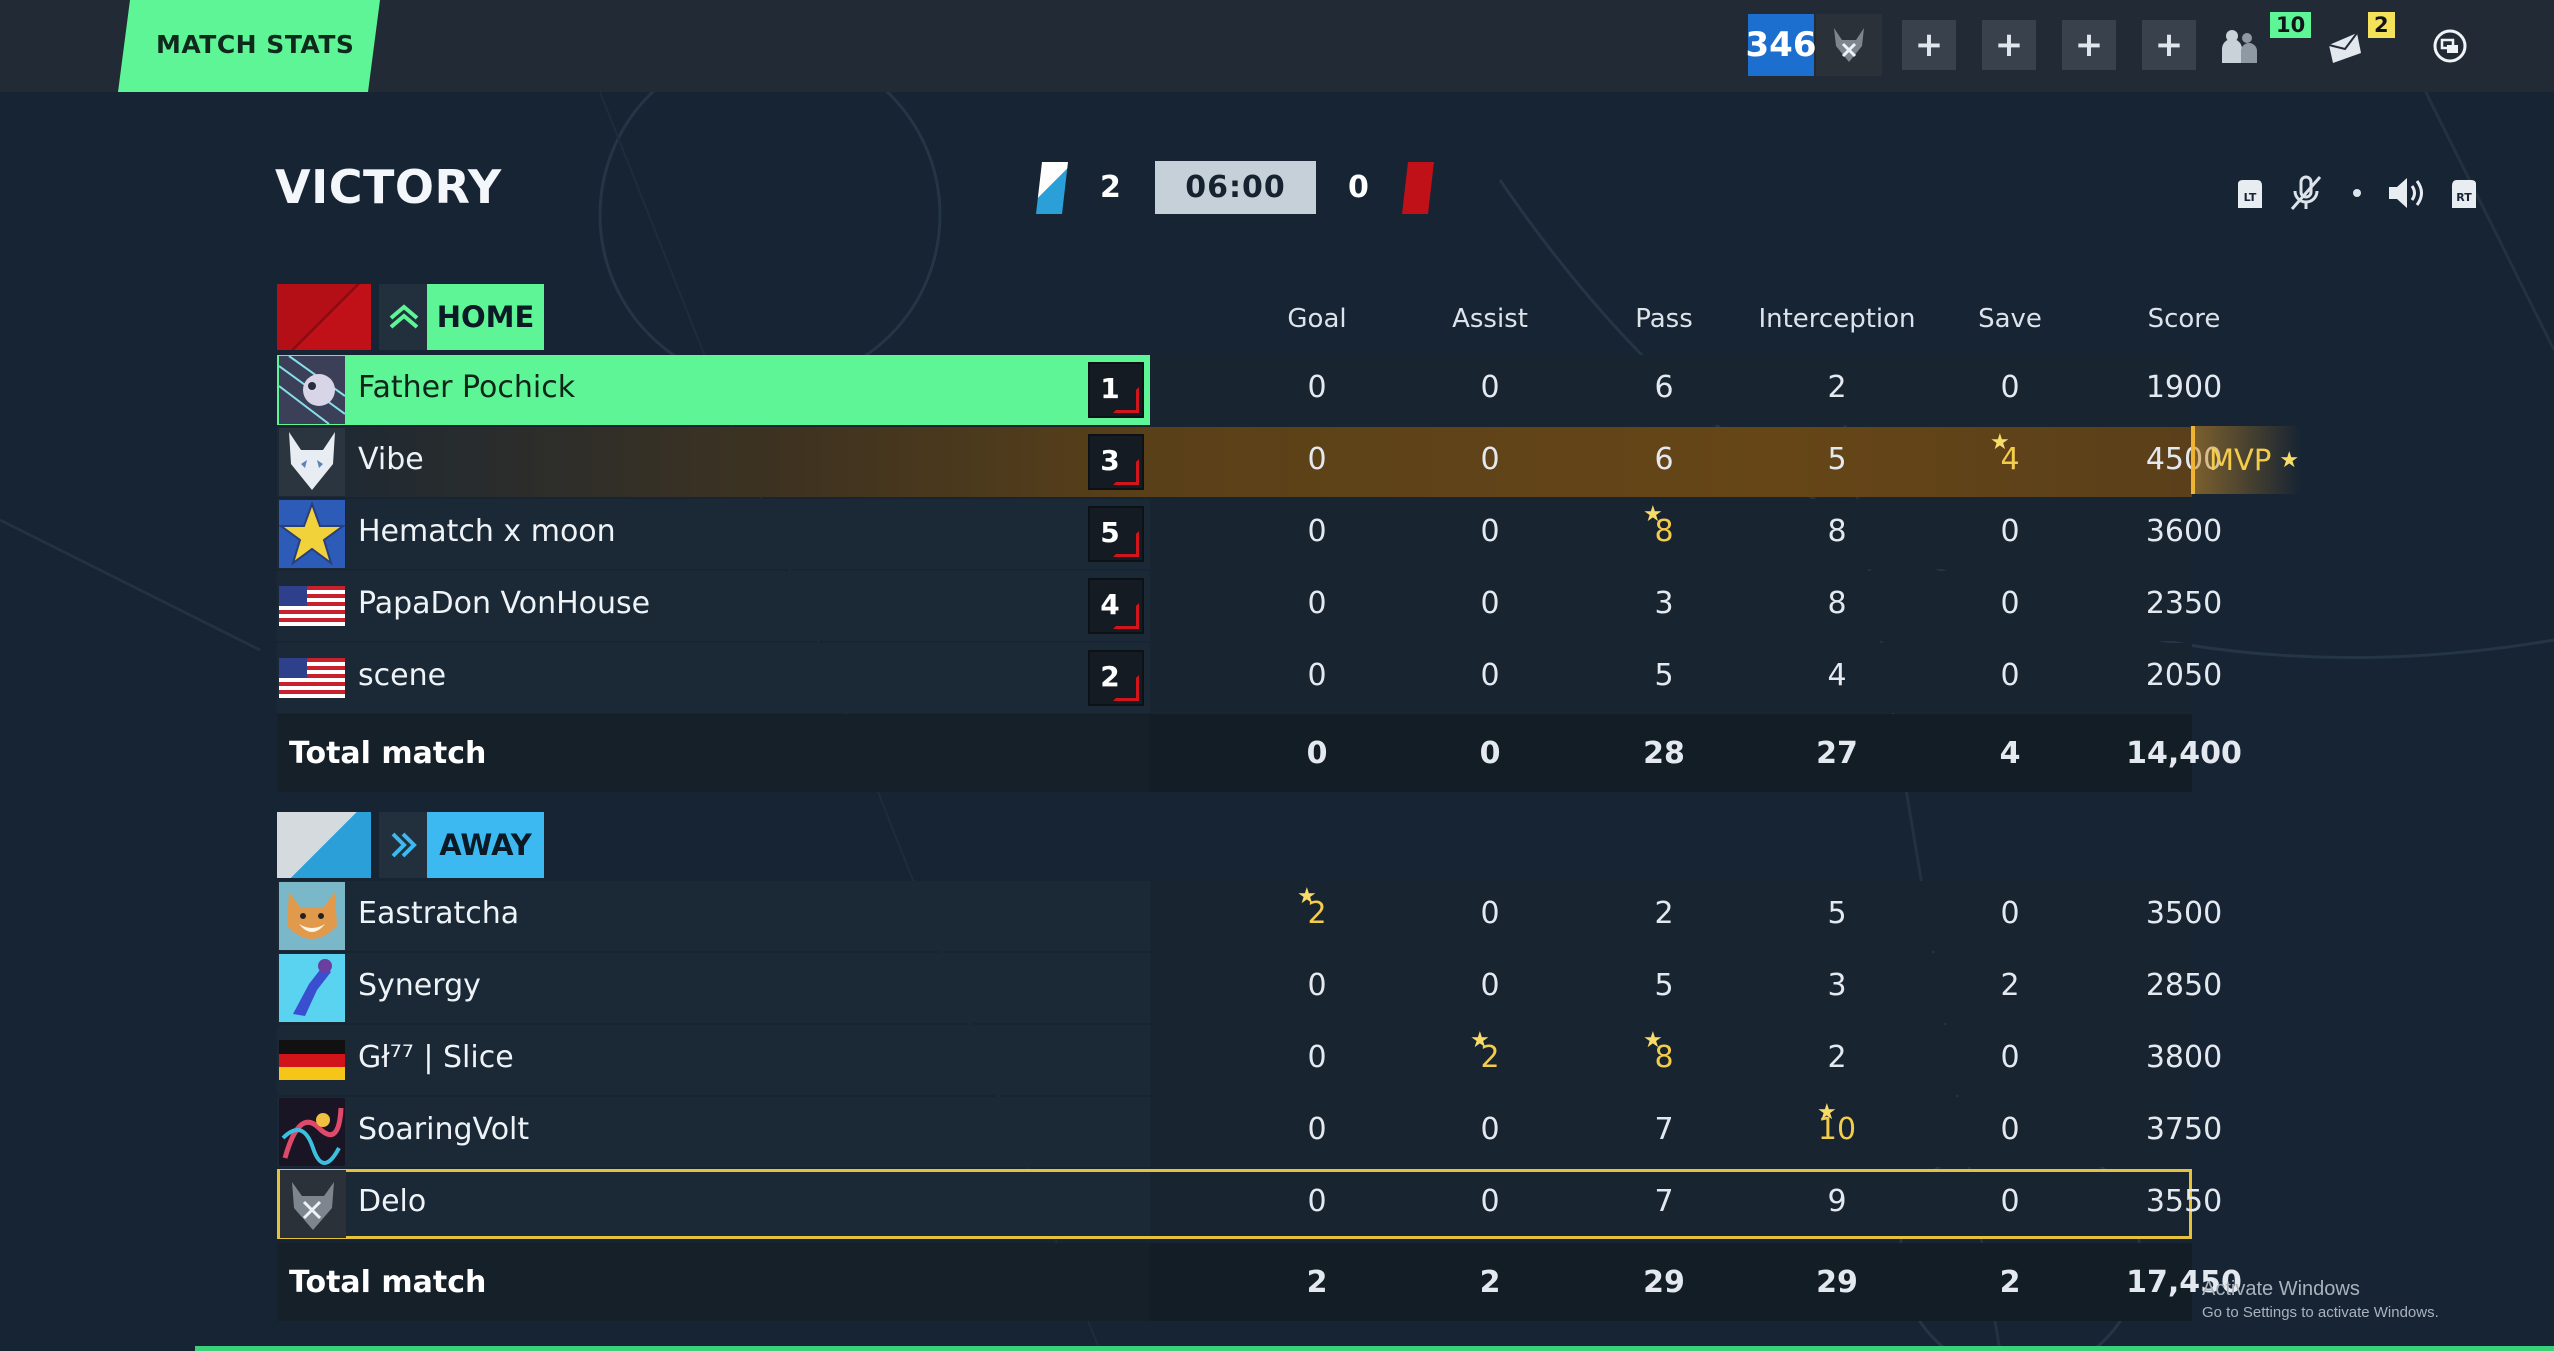 This screenshot has width=2554, height=1351. What do you see at coordinates (1837, 319) in the screenshot?
I see `column-interception: Interception` at bounding box center [1837, 319].